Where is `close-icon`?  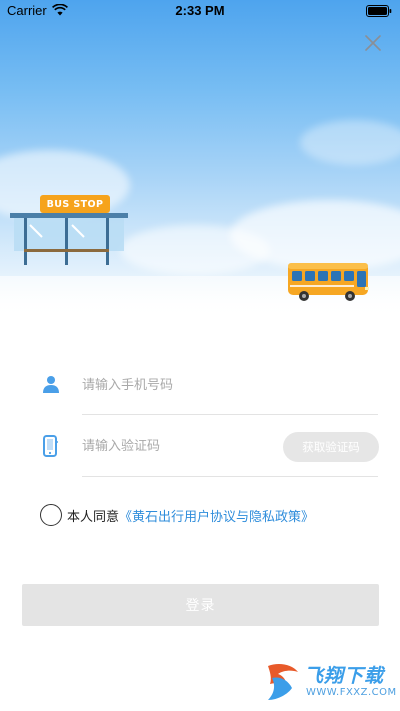
close-icon is located at coordinates (373, 43).